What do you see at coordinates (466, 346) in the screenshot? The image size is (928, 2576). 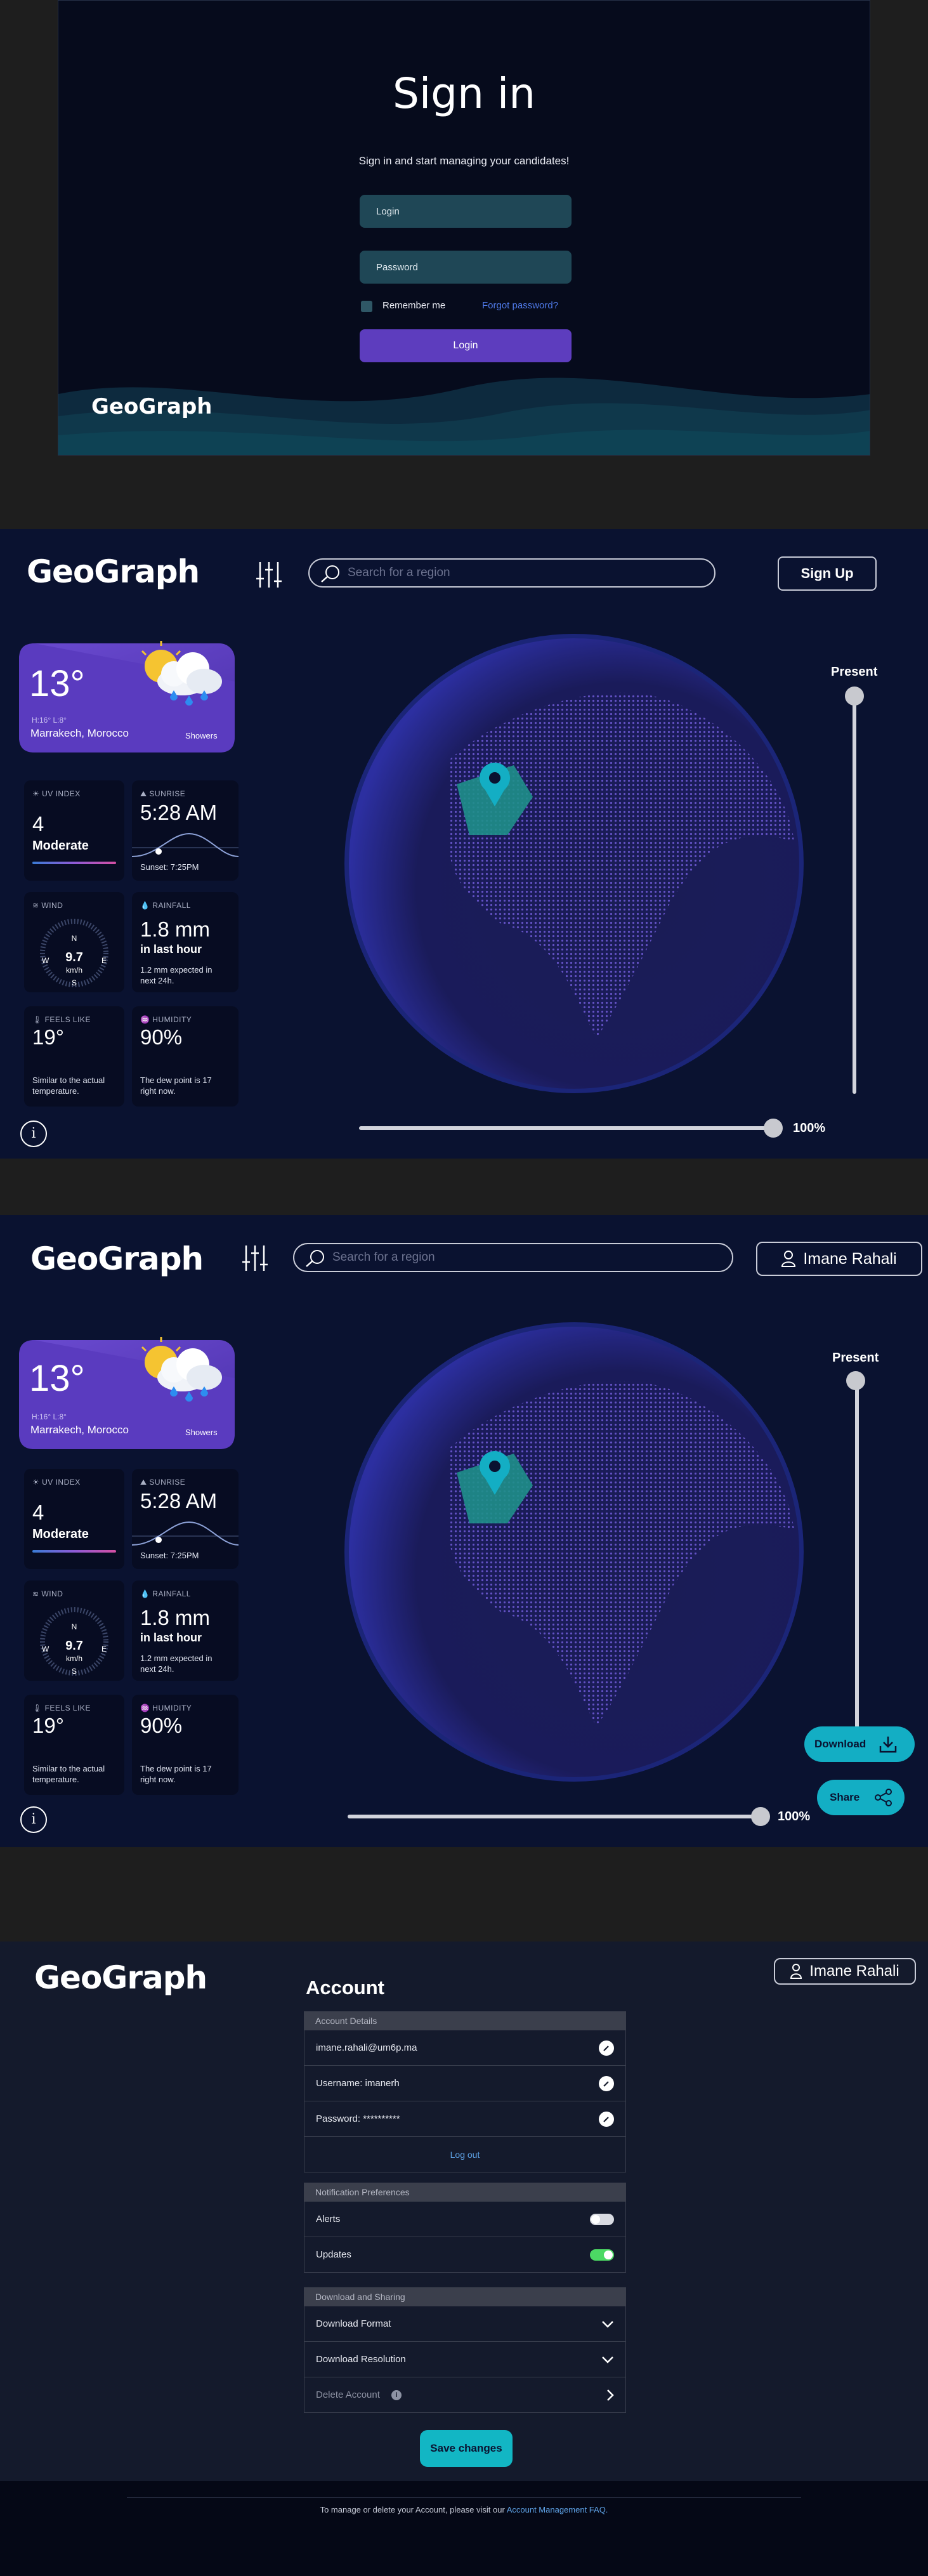 I see `login-button: Login` at bounding box center [466, 346].